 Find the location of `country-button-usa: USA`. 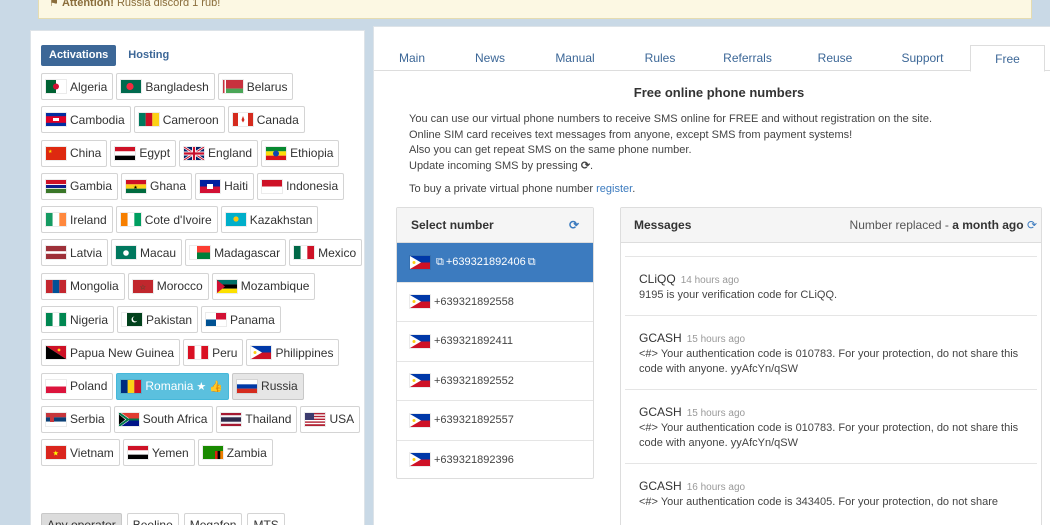

country-button-usa: USA is located at coordinates (330, 419).